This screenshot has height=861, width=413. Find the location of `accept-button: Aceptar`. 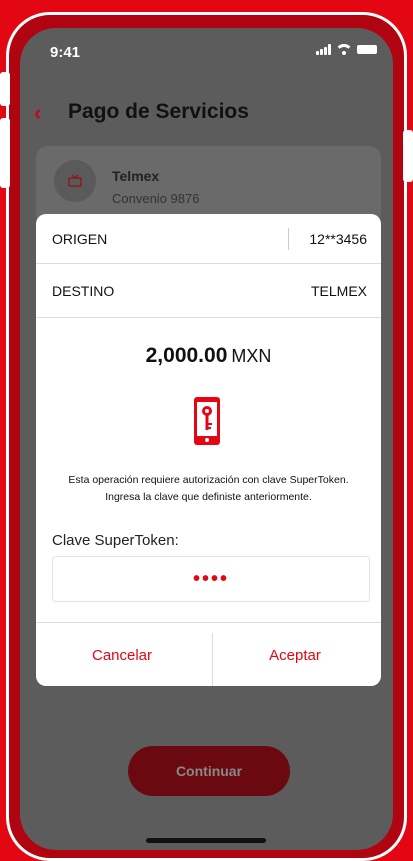

accept-button: Aceptar is located at coordinates (295, 654).